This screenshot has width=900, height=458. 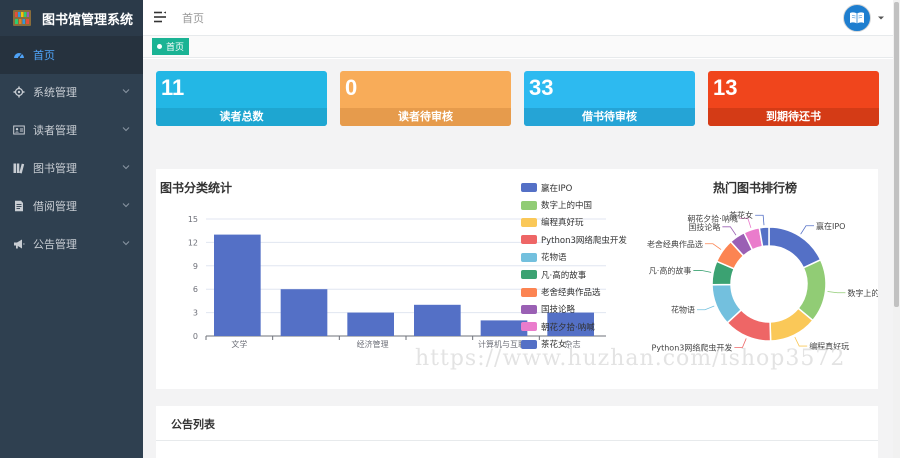 What do you see at coordinates (683, 310) in the screenshot?
I see `pie-label: 花物语` at bounding box center [683, 310].